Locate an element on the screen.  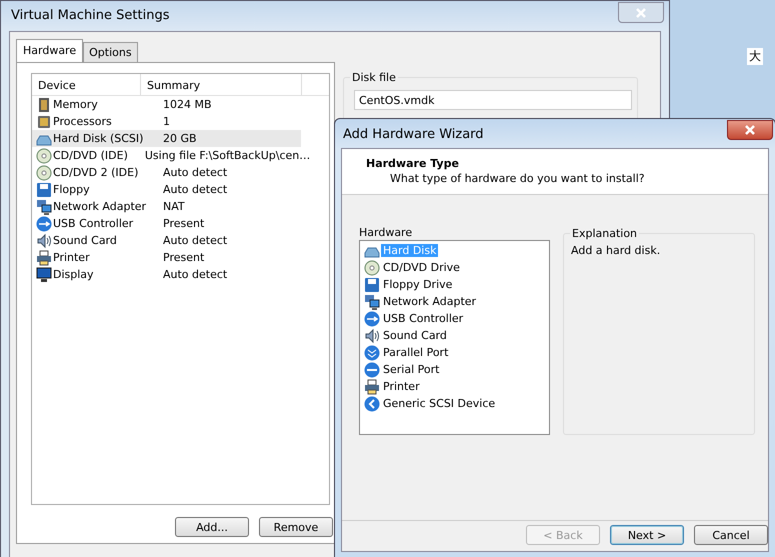
hardware-item: Serial Port is located at coordinates (454, 369).